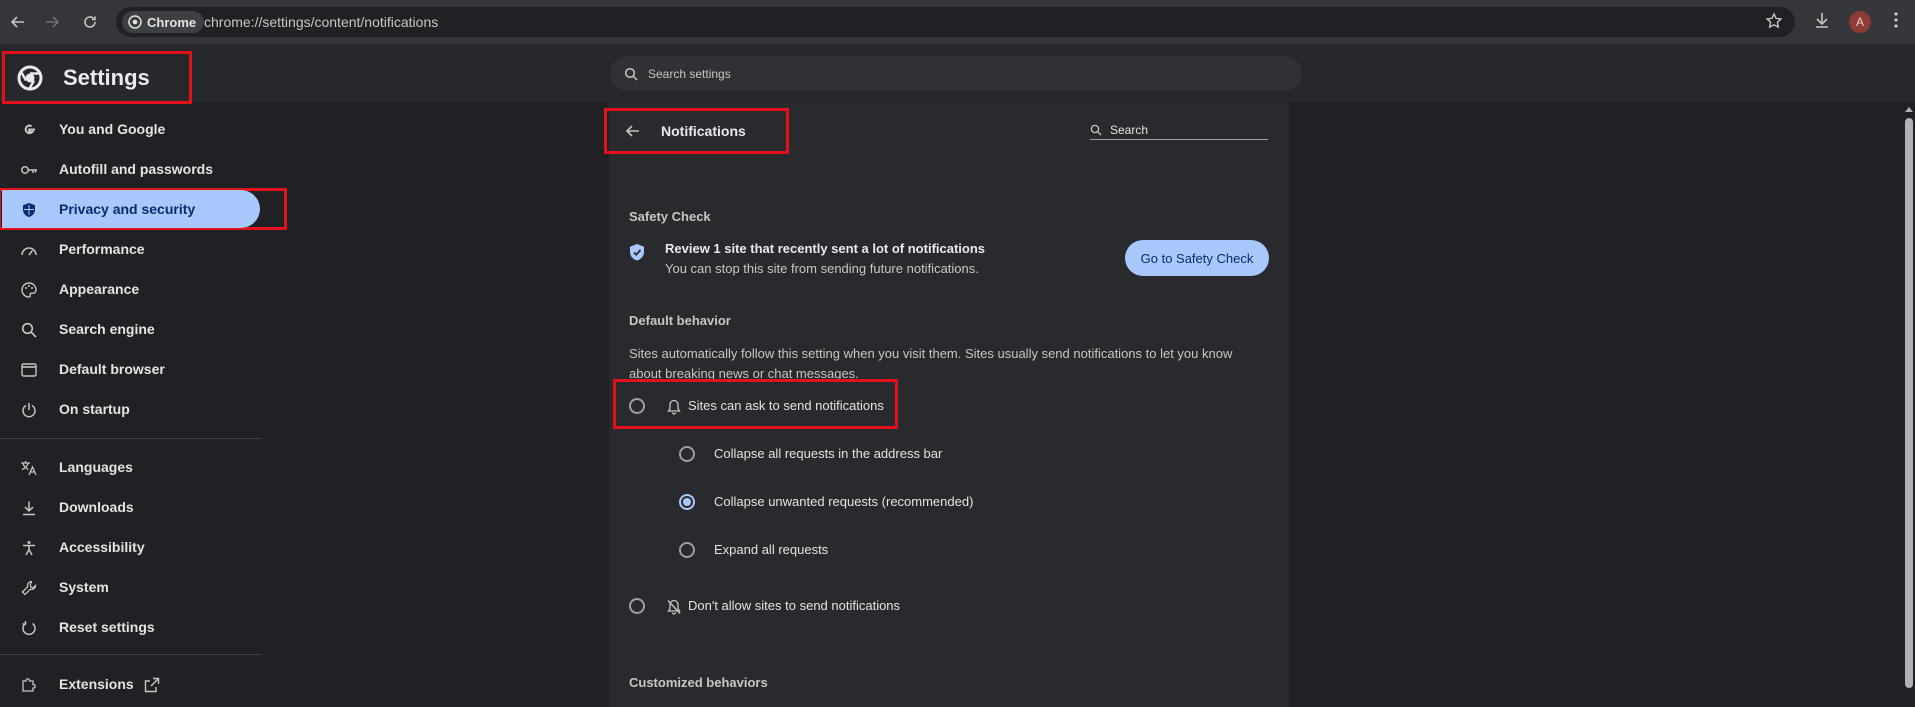 The width and height of the screenshot is (1915, 707). I want to click on settings-title-box: Settings, so click(97, 77).